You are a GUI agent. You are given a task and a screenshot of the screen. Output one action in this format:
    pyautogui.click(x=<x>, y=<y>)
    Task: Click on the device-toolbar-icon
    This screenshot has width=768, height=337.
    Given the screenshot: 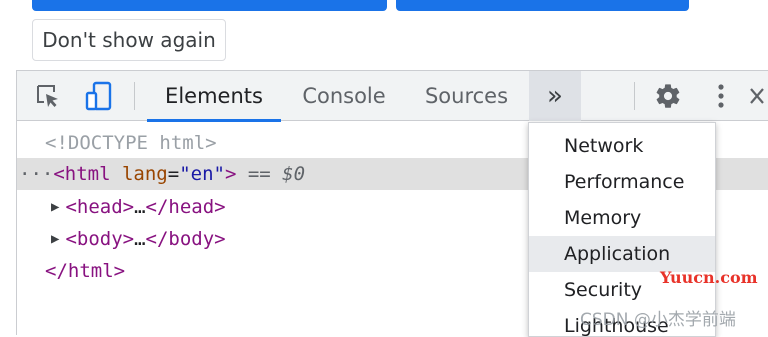 What is the action you would take?
    pyautogui.click(x=99, y=96)
    